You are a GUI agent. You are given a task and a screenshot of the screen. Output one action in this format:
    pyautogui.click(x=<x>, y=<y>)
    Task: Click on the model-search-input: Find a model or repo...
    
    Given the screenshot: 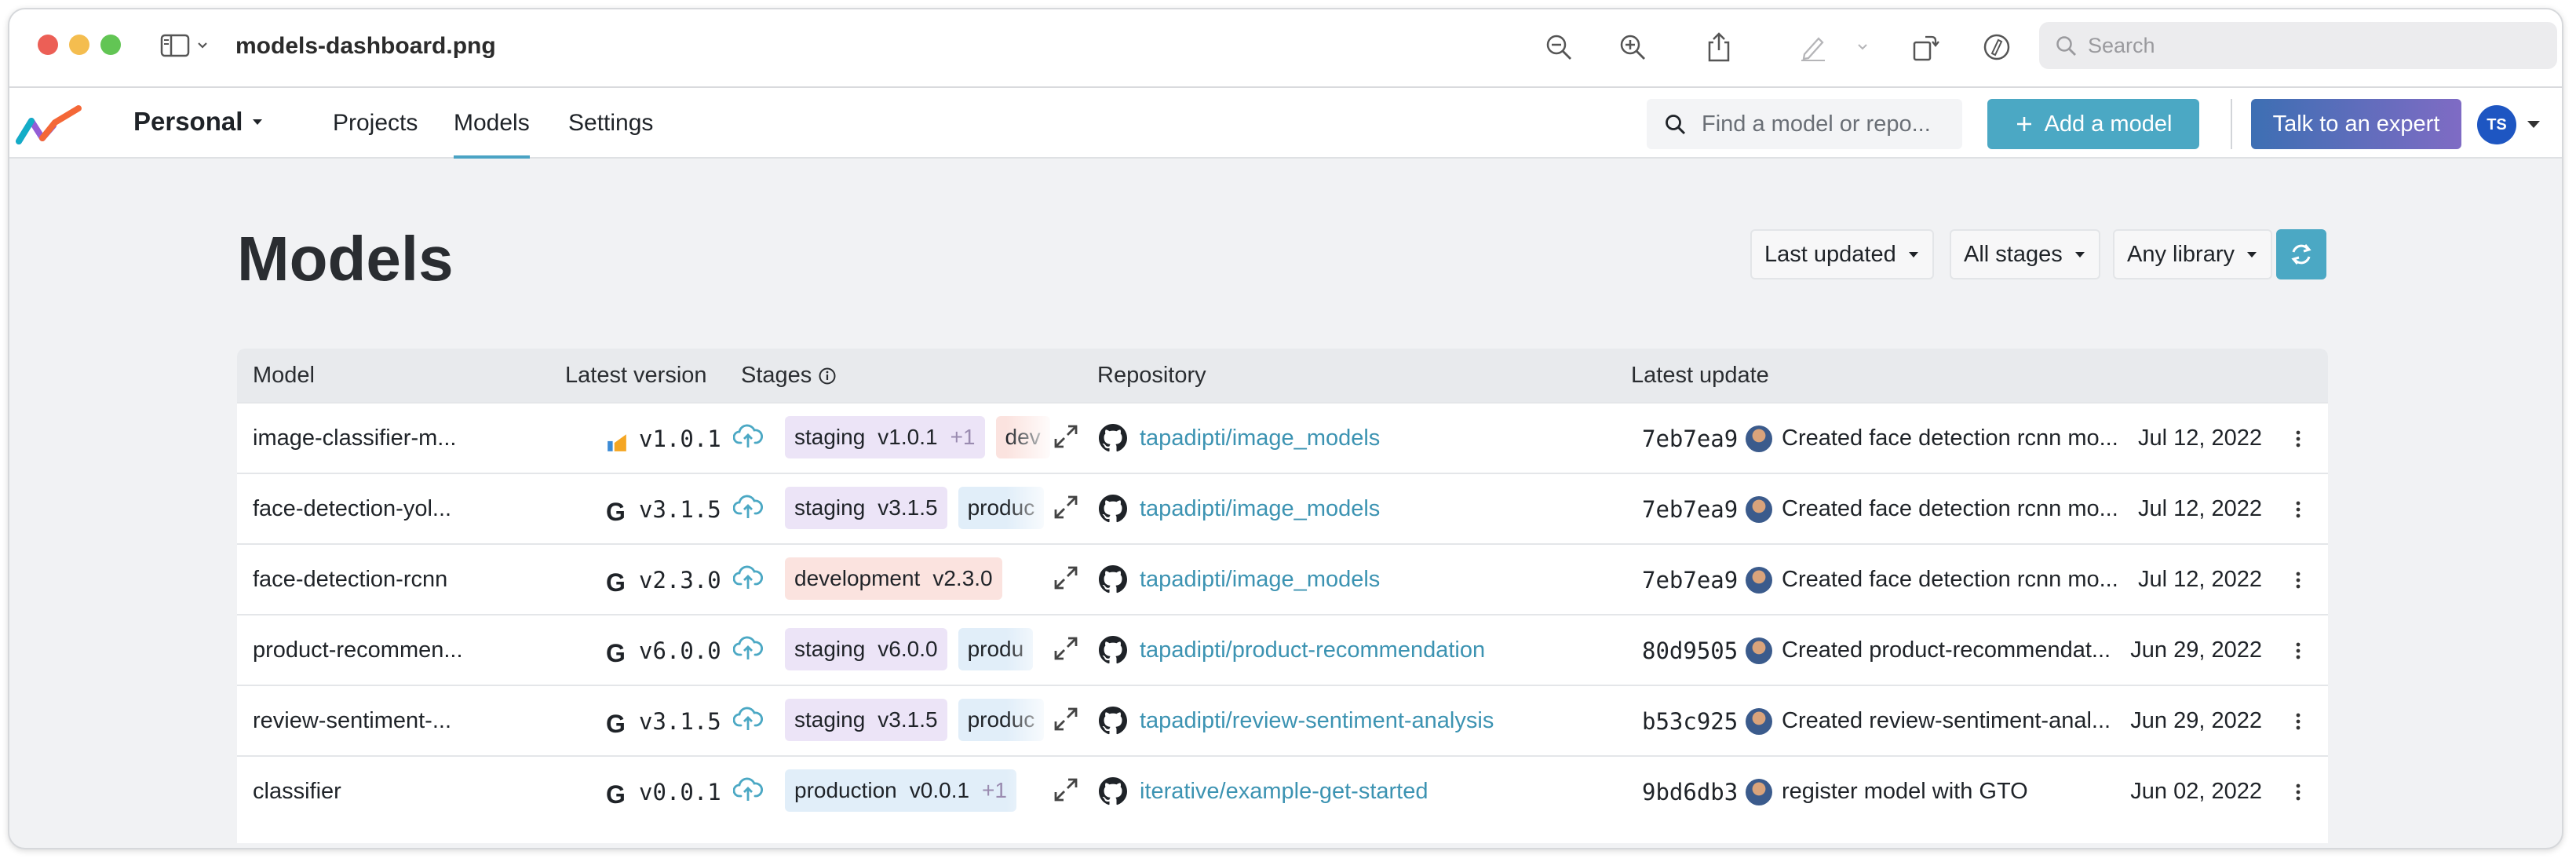 What is the action you would take?
    pyautogui.click(x=1805, y=124)
    